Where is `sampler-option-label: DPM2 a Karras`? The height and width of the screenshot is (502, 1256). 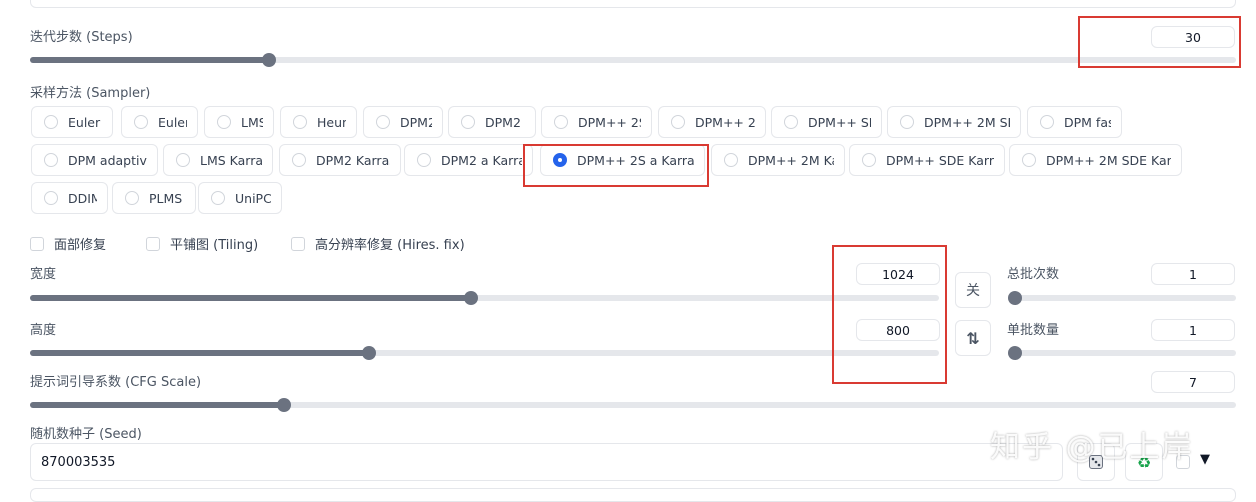 sampler-option-label: DPM2 a Karras is located at coordinates (481, 160).